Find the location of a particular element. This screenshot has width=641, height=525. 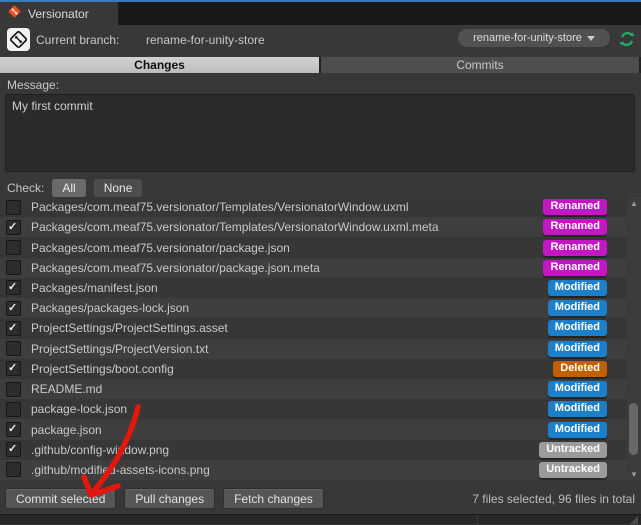

current-branch-label: Current branch: is located at coordinates (78, 40).